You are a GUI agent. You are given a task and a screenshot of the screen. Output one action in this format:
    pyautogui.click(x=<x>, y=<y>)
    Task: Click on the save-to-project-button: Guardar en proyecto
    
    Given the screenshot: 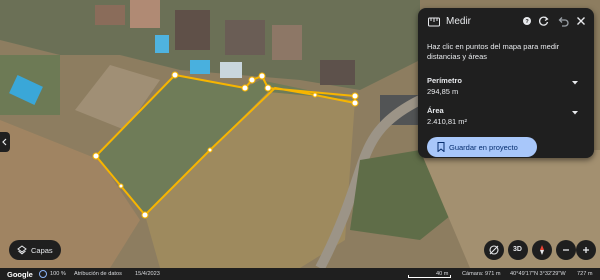 What is the action you would take?
    pyautogui.click(x=482, y=147)
    